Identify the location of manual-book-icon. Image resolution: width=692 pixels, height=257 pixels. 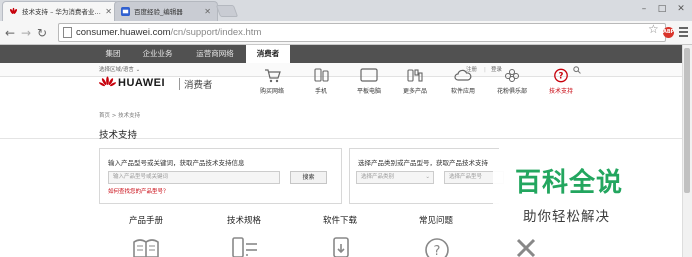
(146, 248).